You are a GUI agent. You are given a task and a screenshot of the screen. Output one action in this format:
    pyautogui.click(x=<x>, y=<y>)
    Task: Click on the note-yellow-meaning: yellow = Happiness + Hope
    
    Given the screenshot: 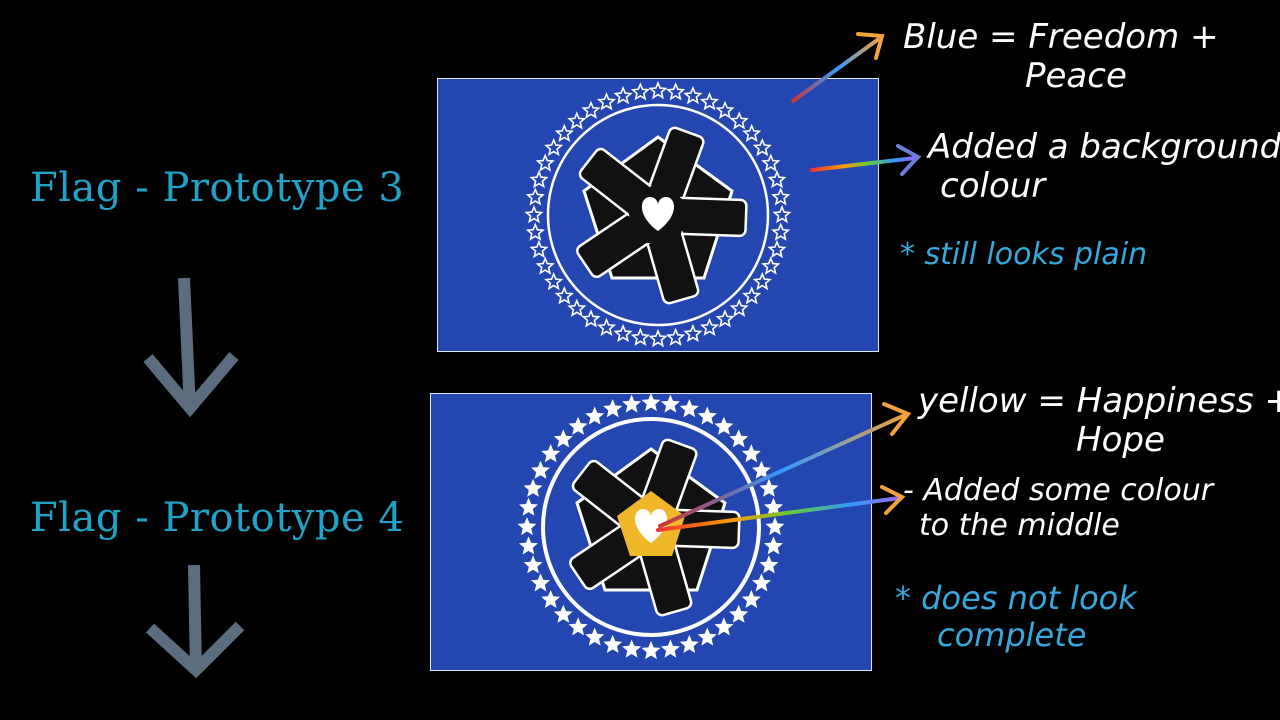 What is the action you would take?
    pyautogui.click(x=1099, y=421)
    